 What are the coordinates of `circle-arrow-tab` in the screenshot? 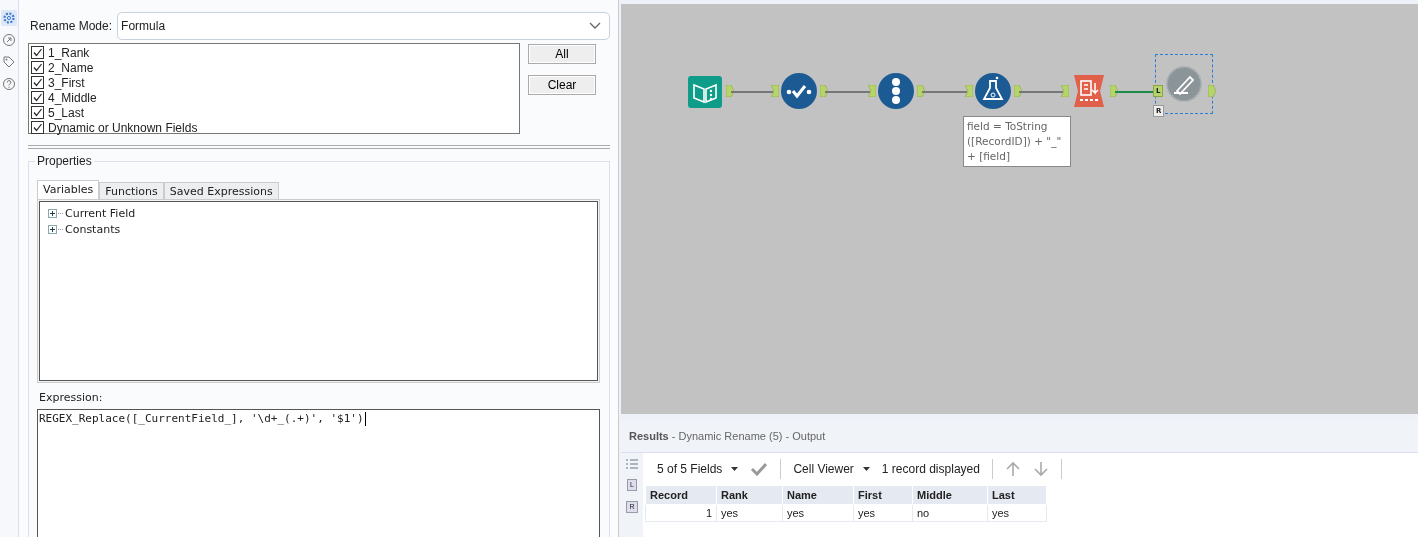 It's located at (9, 40).